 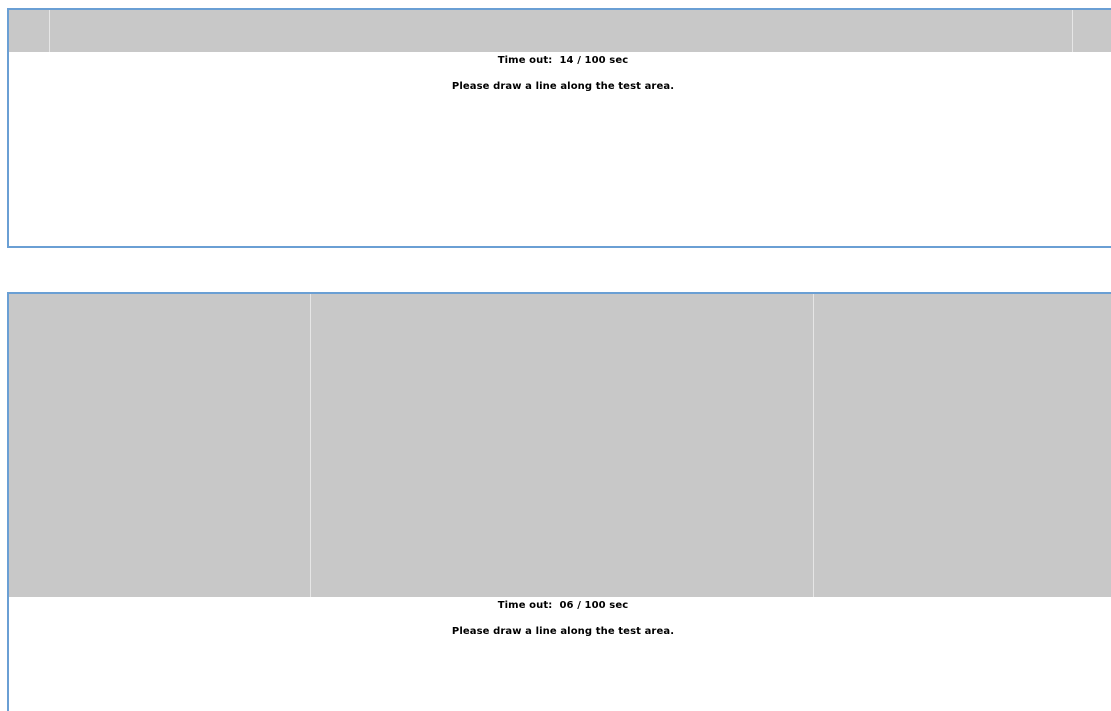 I want to click on timeout-label: Time out: 14 / 100 sec, so click(x=563, y=60).